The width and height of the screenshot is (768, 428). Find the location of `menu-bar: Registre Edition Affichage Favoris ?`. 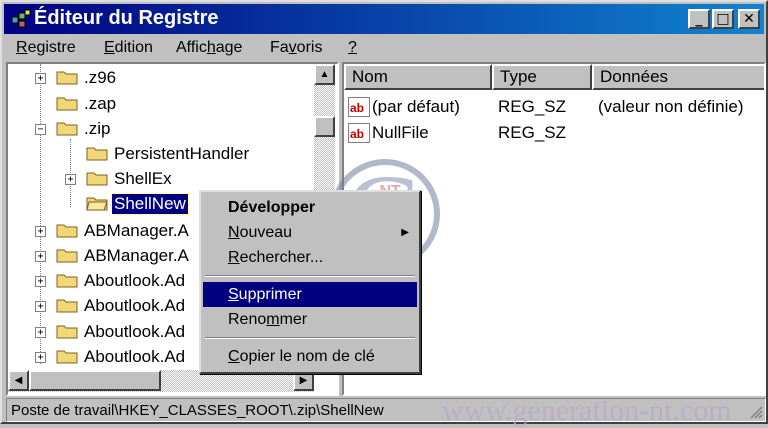

menu-bar: Registre Edition Affichage Favoris ? is located at coordinates (384, 48).